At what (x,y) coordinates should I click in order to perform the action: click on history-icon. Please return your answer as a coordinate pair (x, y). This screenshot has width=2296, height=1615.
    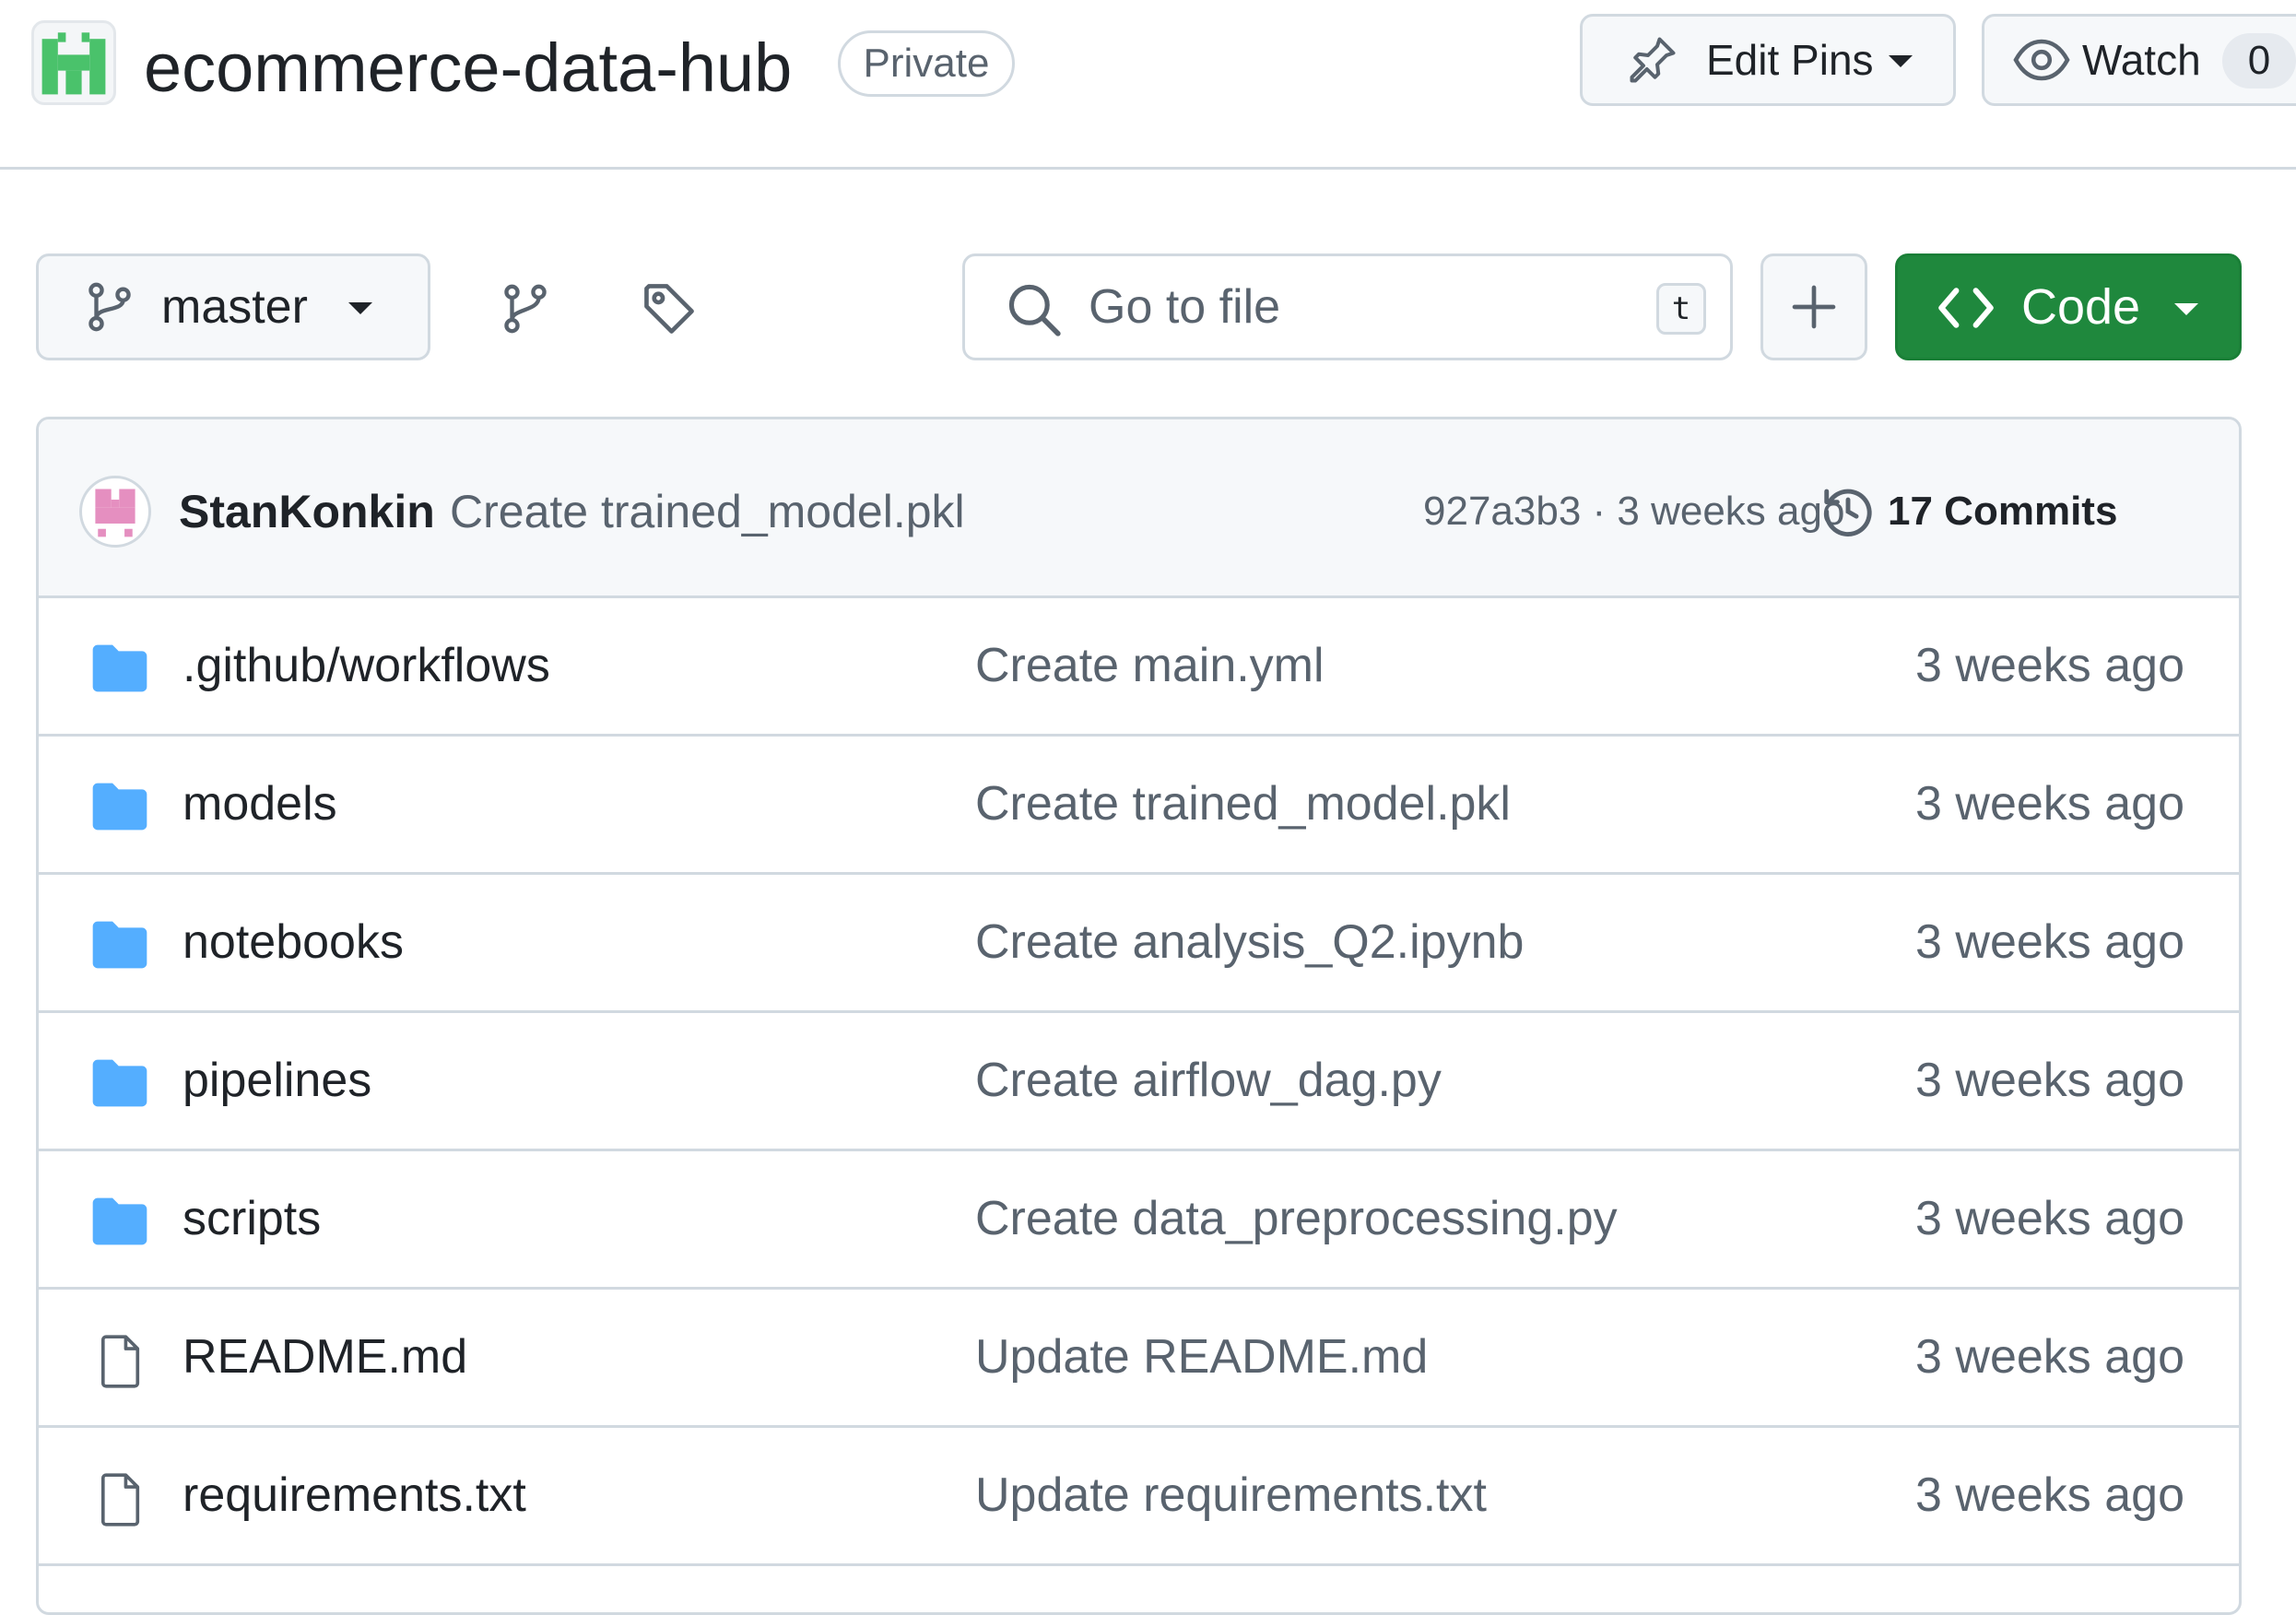
    Looking at the image, I should click on (1848, 512).